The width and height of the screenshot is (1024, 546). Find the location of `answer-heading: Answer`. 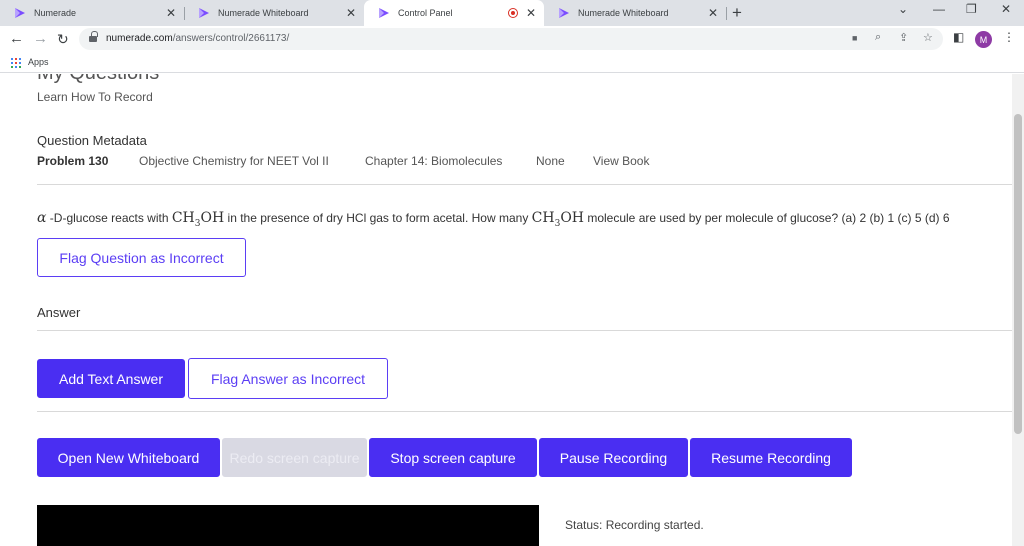

answer-heading: Answer is located at coordinates (59, 312).